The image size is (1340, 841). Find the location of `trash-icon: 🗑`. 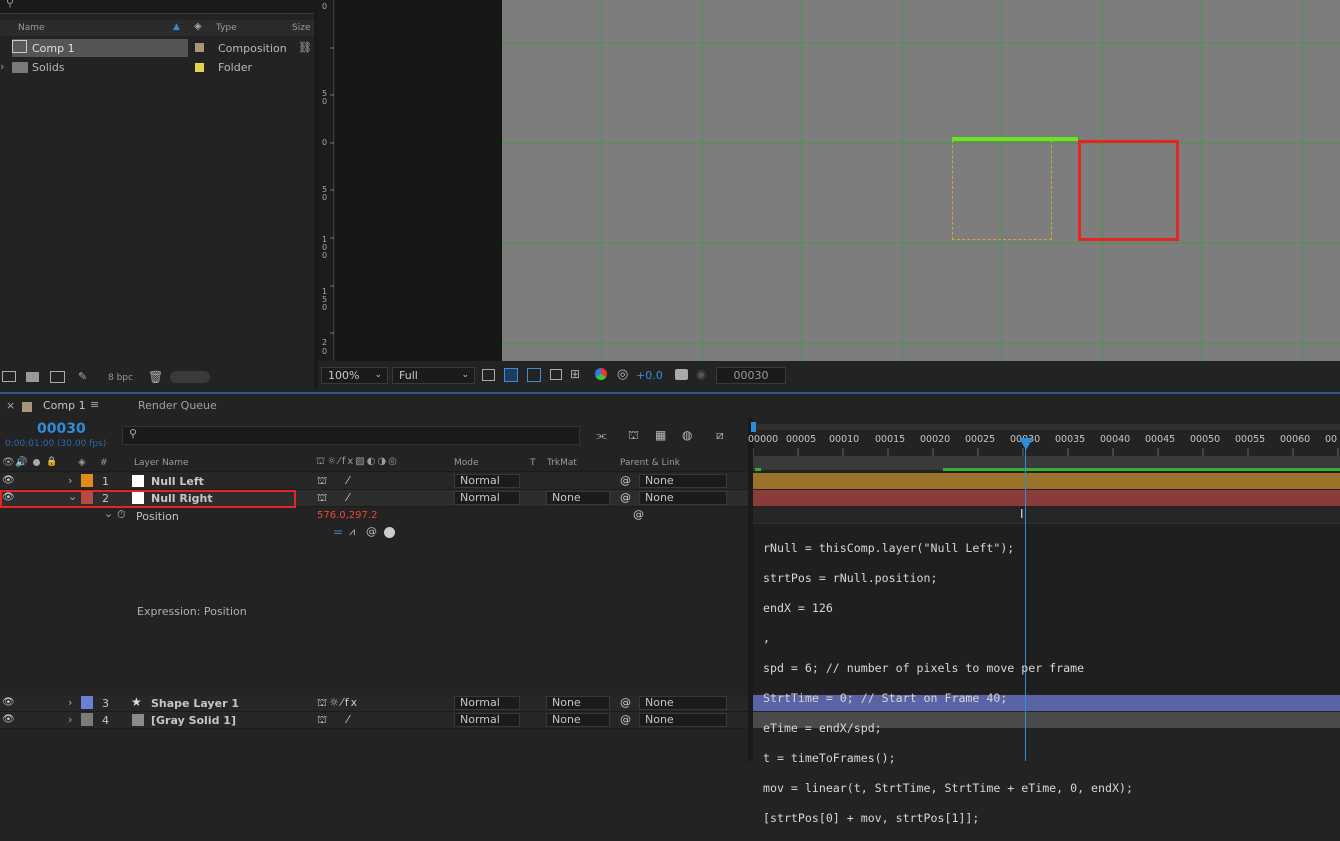

trash-icon: 🗑 is located at coordinates (155, 377).